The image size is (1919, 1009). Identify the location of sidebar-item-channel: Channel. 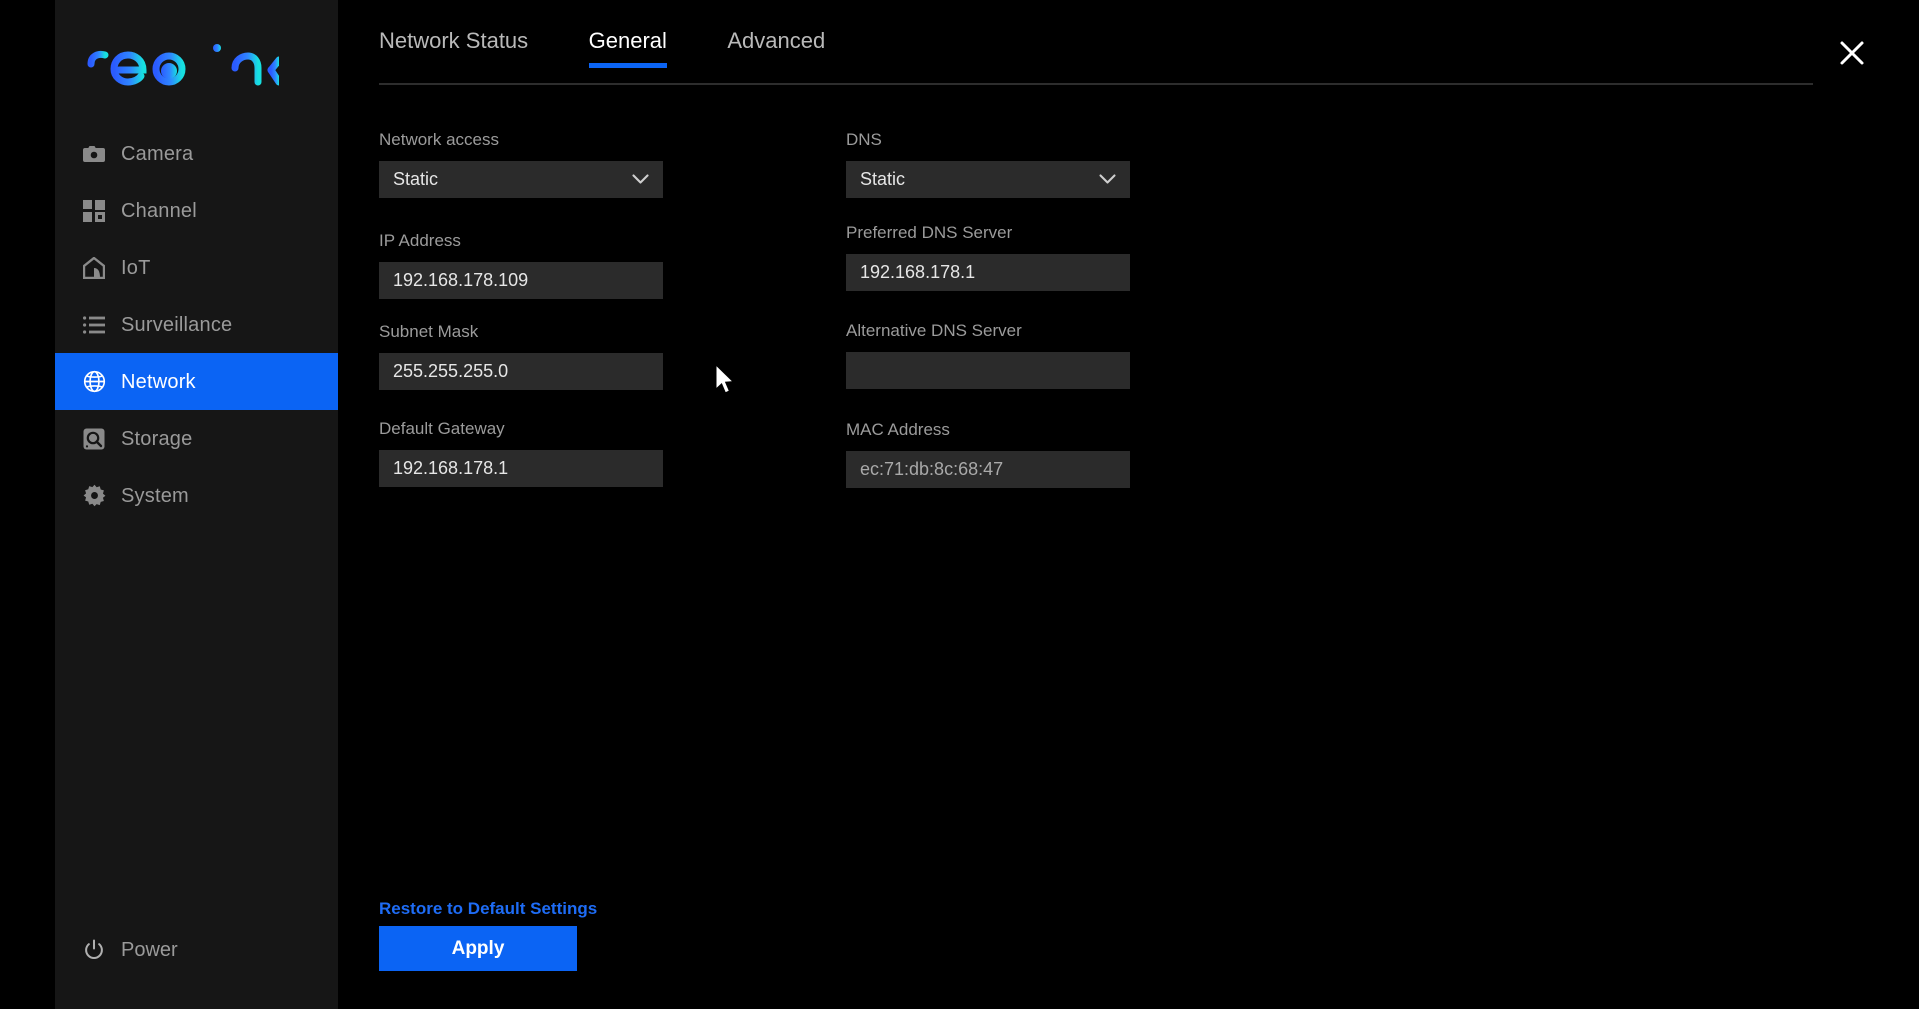
(196, 210).